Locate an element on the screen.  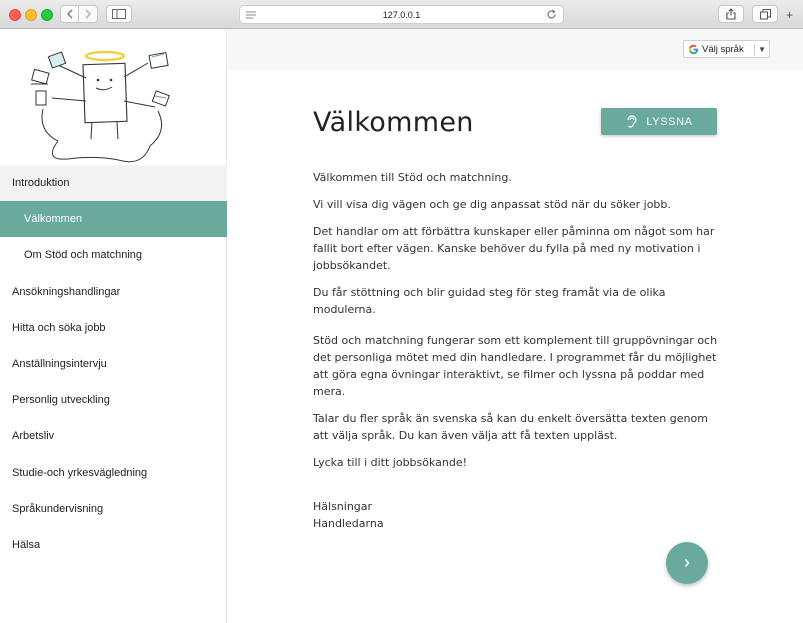
menu-item-ansokningshandlingar: Ansökningshandlingar is located at coordinates (113, 292).